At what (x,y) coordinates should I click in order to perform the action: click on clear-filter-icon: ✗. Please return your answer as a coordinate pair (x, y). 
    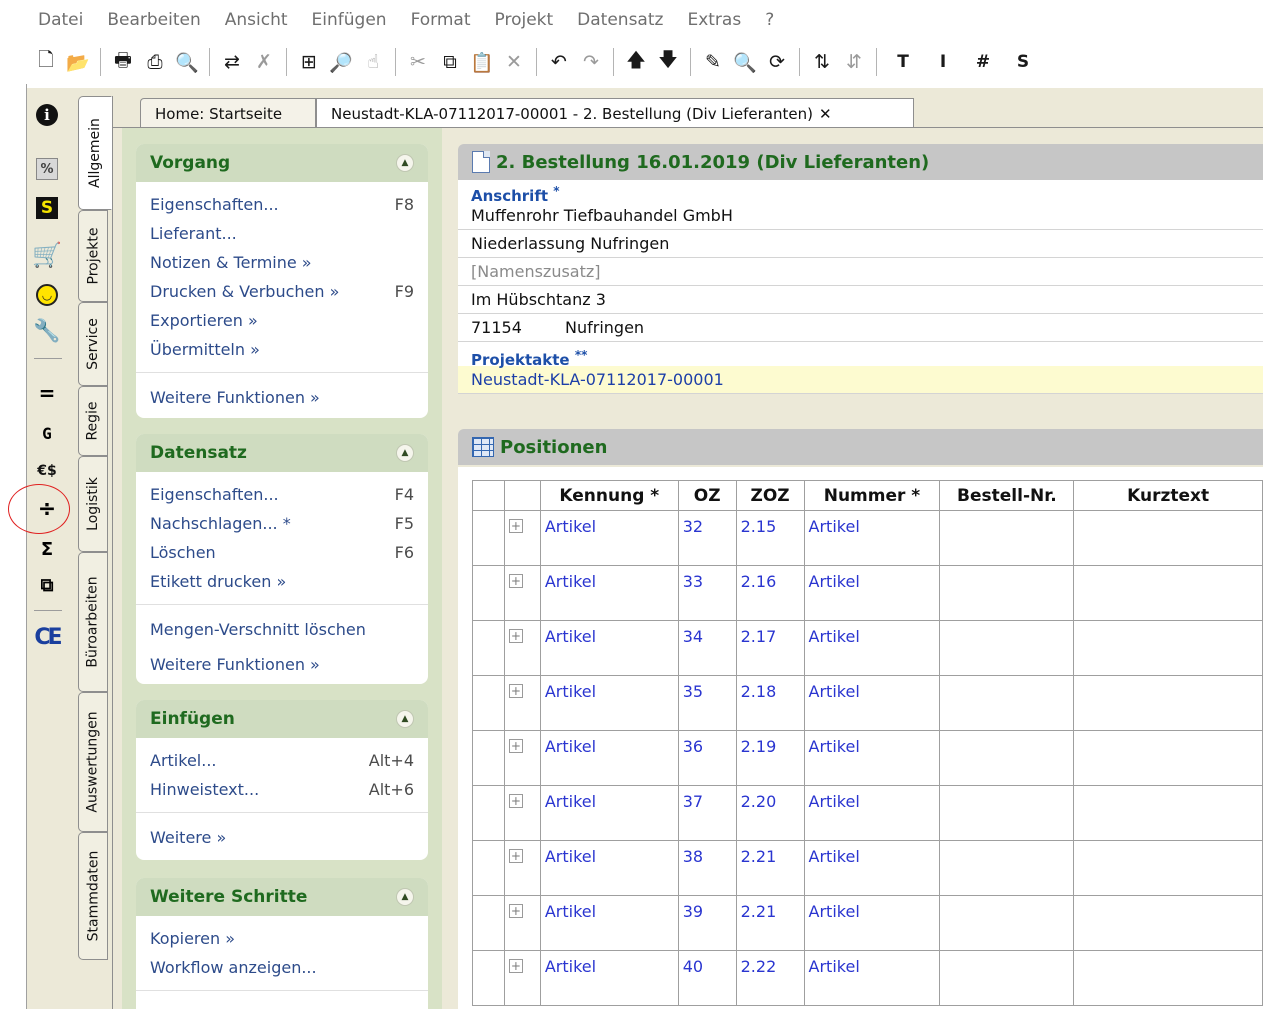
    Looking at the image, I should click on (264, 62).